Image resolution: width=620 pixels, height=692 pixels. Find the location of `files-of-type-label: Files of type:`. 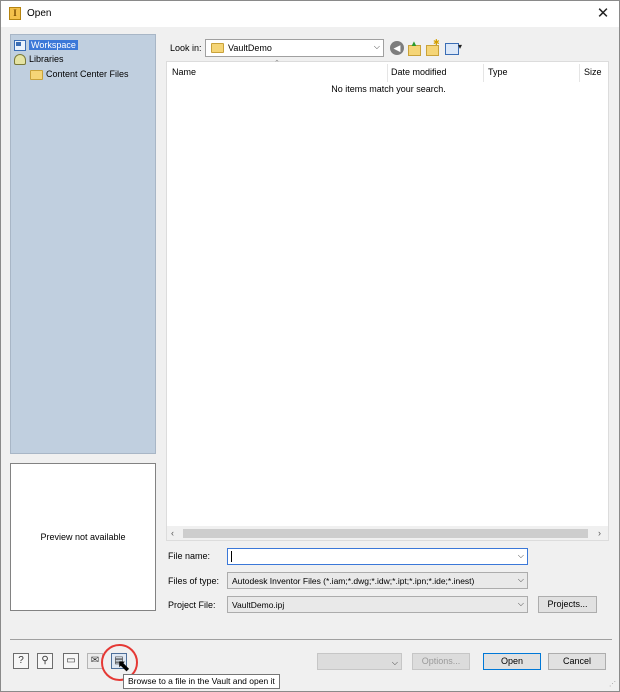

files-of-type-label: Files of type: is located at coordinates (194, 581).